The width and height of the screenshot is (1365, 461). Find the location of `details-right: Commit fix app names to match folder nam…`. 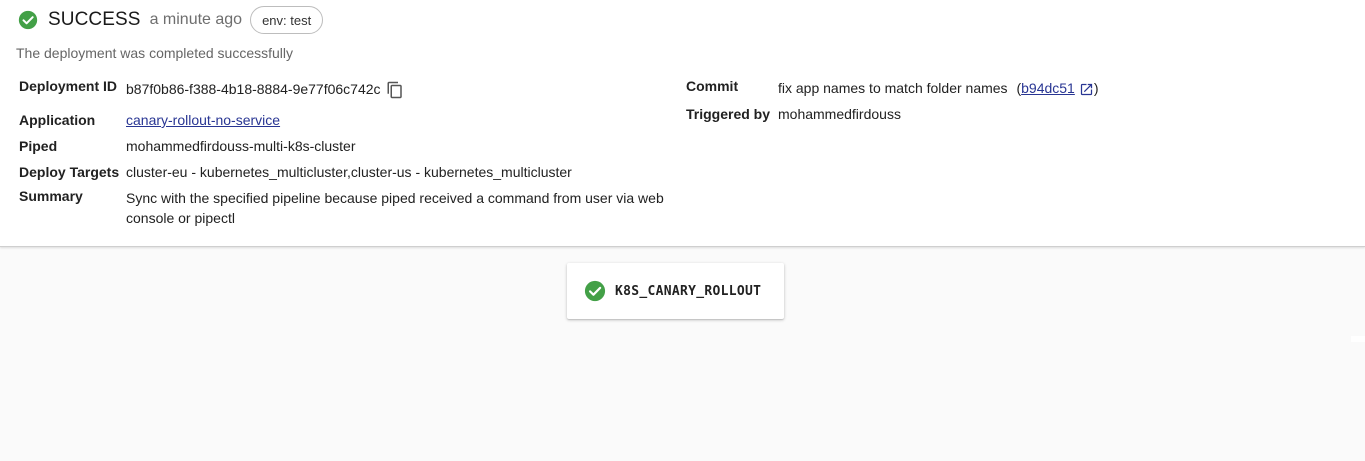

details-right: Commit fix app names to match folder nam… is located at coordinates (986, 108).